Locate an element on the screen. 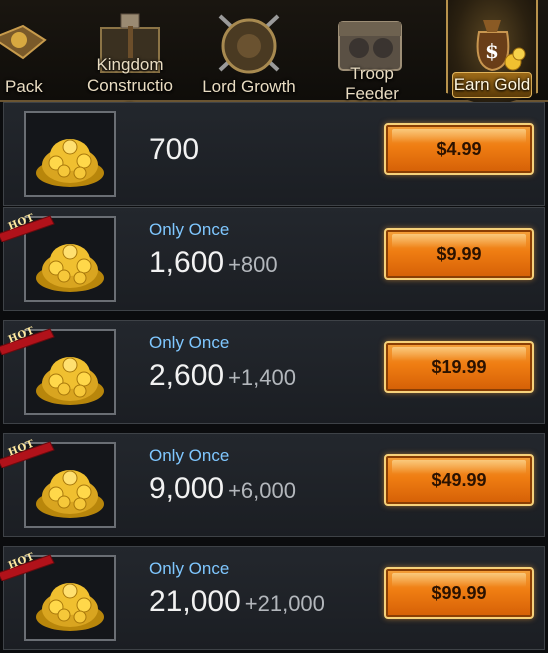 The image size is (548, 653). gold-bonus-amount: +6,000 is located at coordinates (262, 490).